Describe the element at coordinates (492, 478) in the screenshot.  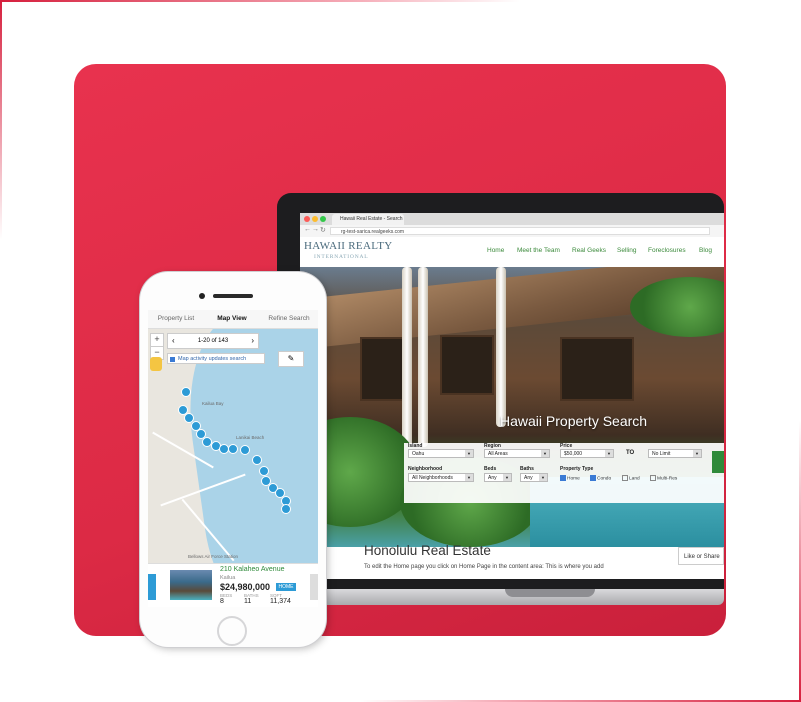
I see `beds-value: Any` at that location.